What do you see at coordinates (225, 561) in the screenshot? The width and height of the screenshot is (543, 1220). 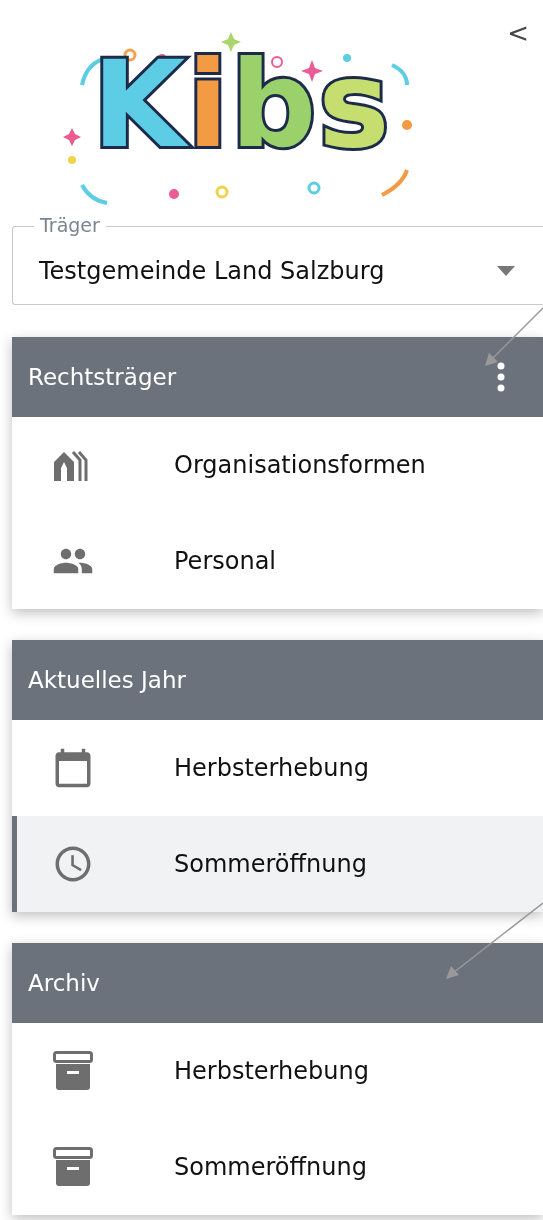 I see `nav-label: Personal` at bounding box center [225, 561].